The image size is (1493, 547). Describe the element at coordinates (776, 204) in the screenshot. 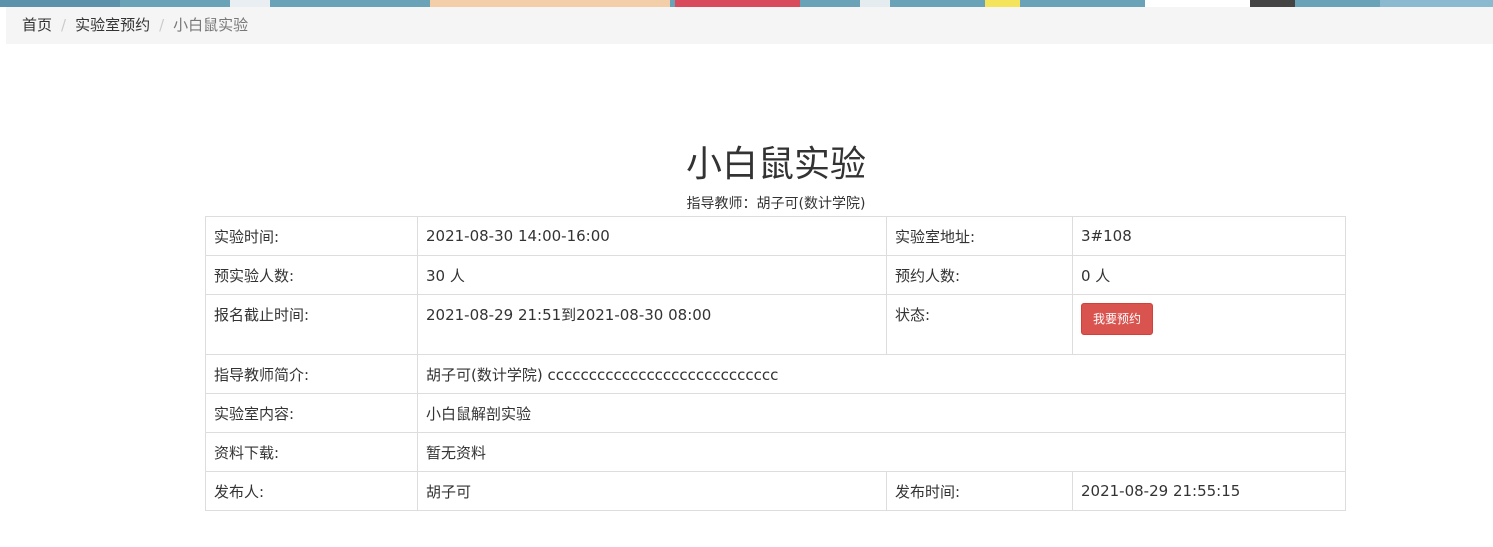

I see `instructor-line: 指导教师：胡子可(数计学院)` at that location.